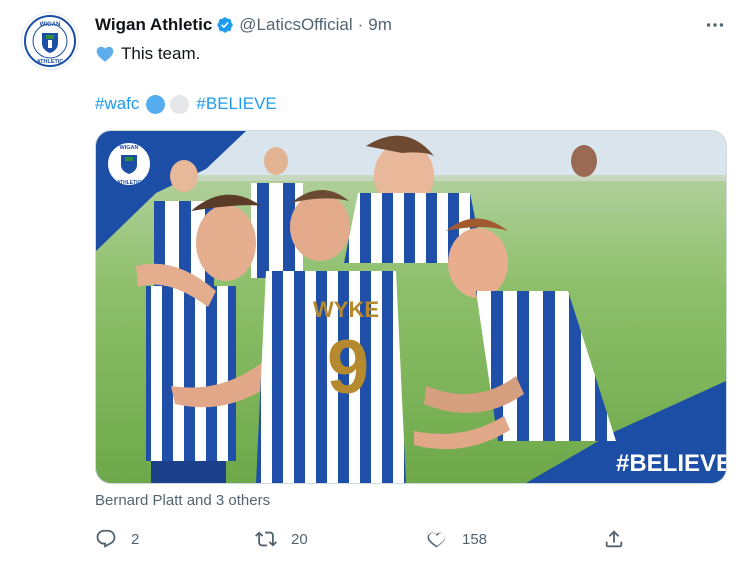 The width and height of the screenshot is (740, 565). Describe the element at coordinates (456, 539) in the screenshot. I see `like-button: 158` at that location.